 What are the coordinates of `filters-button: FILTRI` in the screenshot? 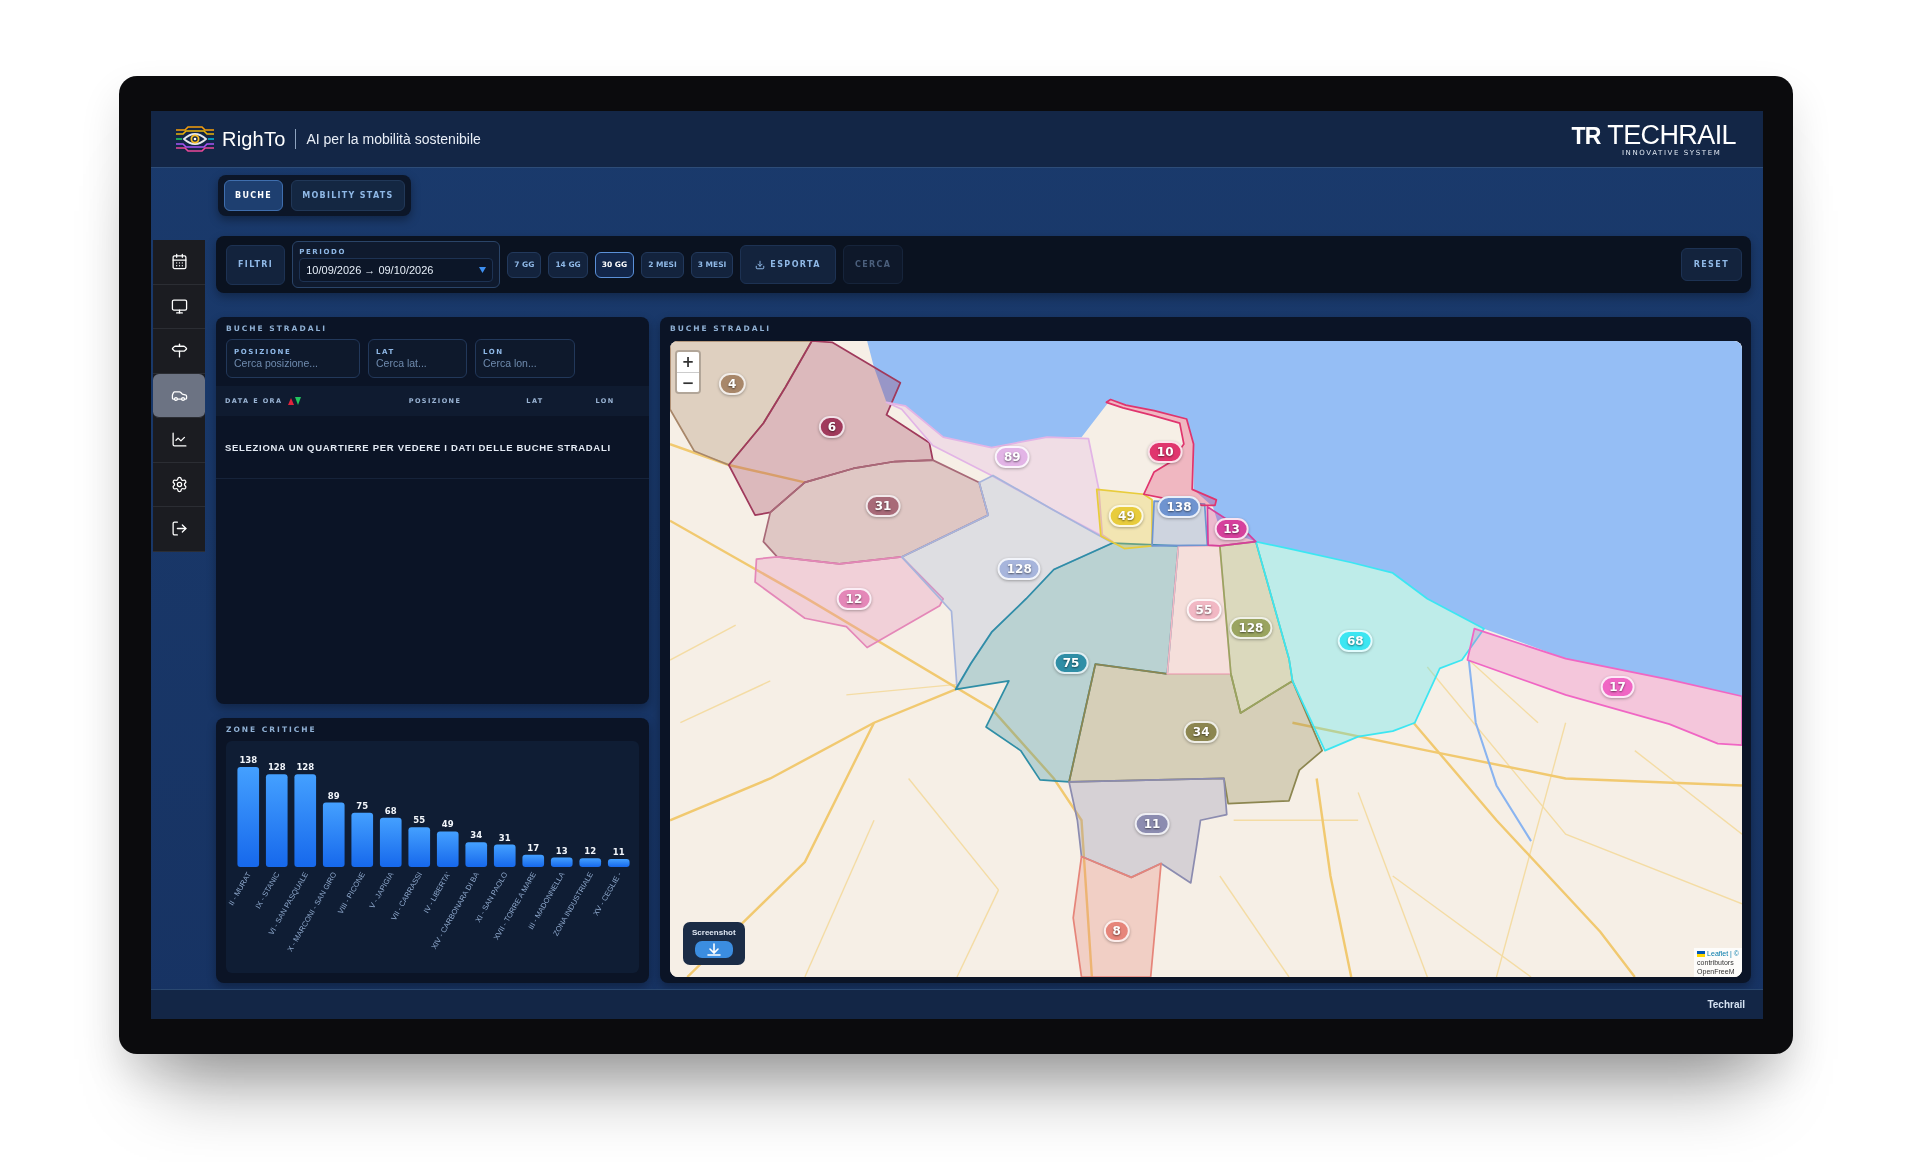 It's located at (256, 264).